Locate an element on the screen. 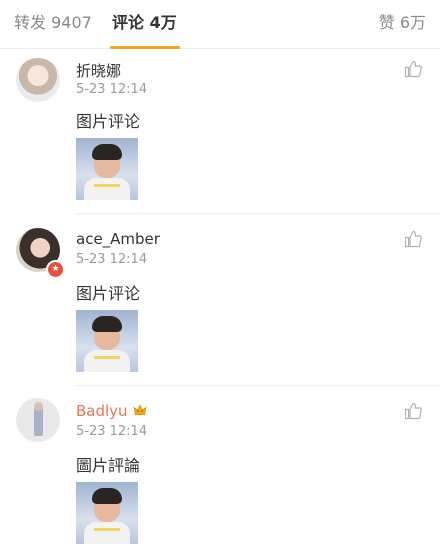 The width and height of the screenshot is (440, 553). avatar-head is located at coordinates (38, 406).